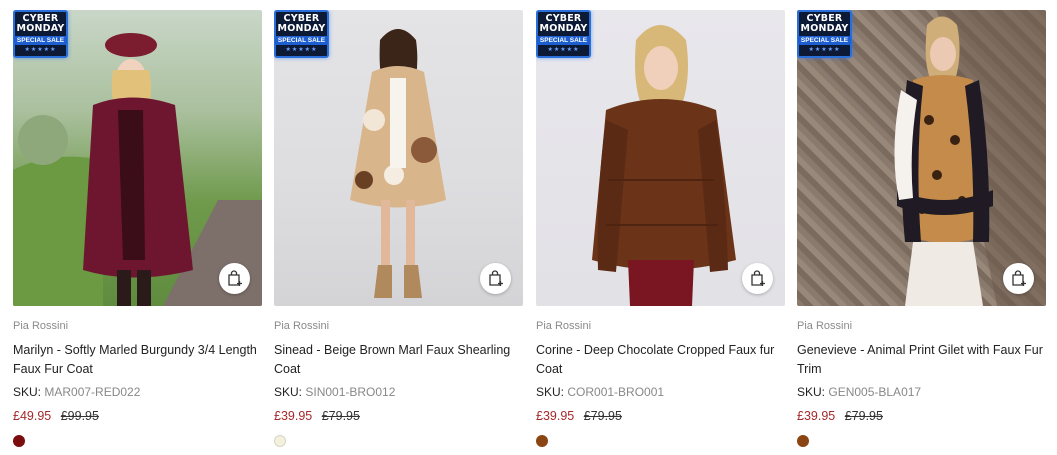 The height and width of the screenshot is (455, 1057). What do you see at coordinates (398, 392) in the screenshot?
I see `product-sku: SKU: SIN001-BRO012` at bounding box center [398, 392].